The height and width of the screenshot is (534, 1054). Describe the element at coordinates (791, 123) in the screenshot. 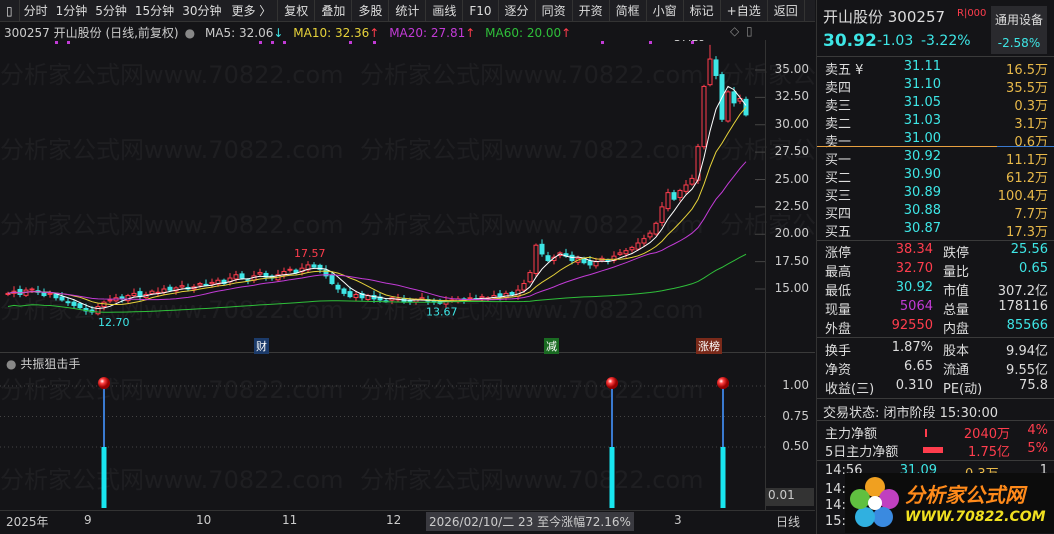

I see `price-tick: 30.00` at that location.